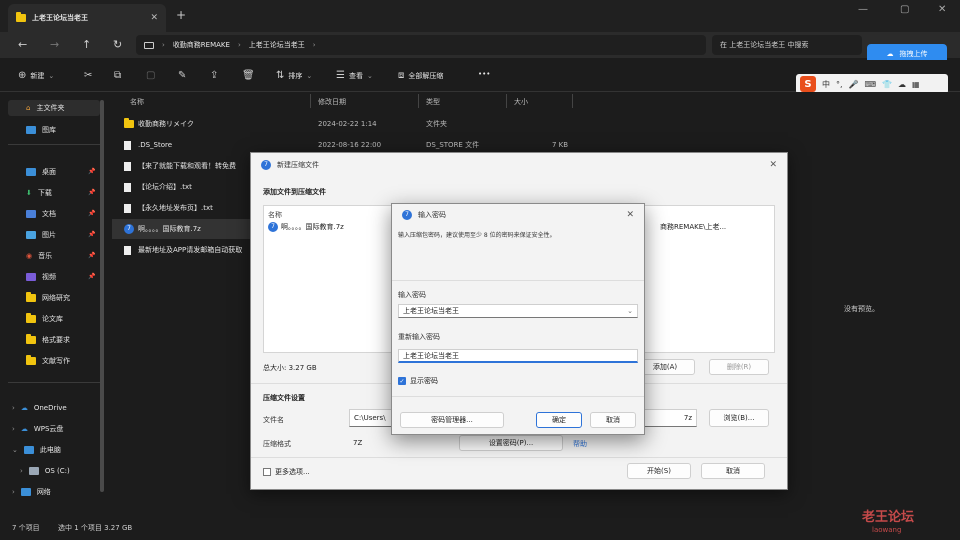 This screenshot has height=540, width=960. What do you see at coordinates (580, 444) in the screenshot?
I see `help-link: 帮助` at bounding box center [580, 444].